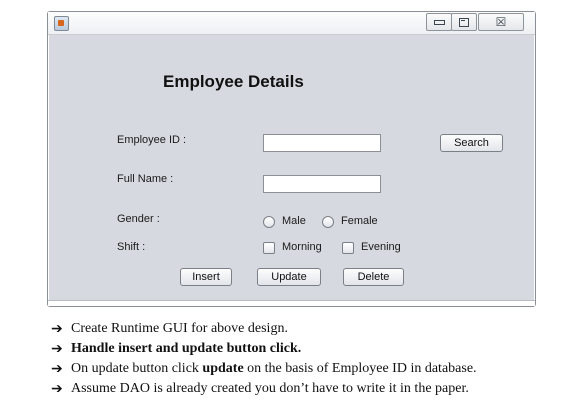  What do you see at coordinates (206, 277) in the screenshot?
I see `insert-button: Insert` at bounding box center [206, 277].